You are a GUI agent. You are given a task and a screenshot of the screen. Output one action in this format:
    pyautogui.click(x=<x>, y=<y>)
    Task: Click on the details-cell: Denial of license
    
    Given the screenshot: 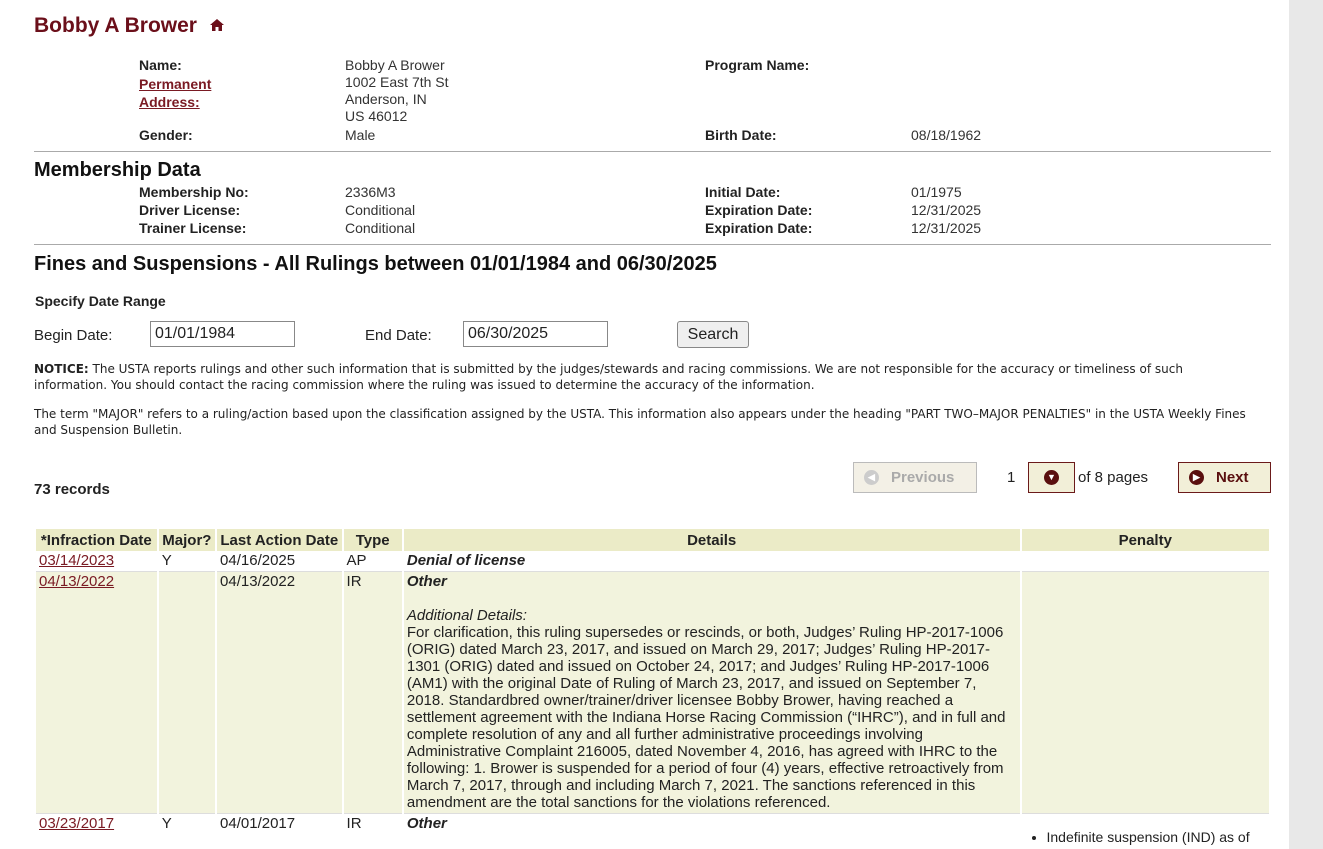 What is the action you would take?
    pyautogui.click(x=712, y=561)
    